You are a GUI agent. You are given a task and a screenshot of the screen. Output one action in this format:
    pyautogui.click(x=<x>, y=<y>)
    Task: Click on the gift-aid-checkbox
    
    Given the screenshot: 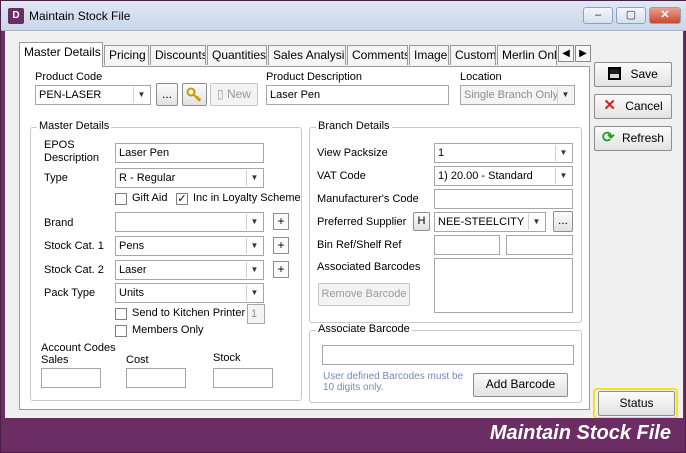 What is the action you would take?
    pyautogui.click(x=121, y=199)
    